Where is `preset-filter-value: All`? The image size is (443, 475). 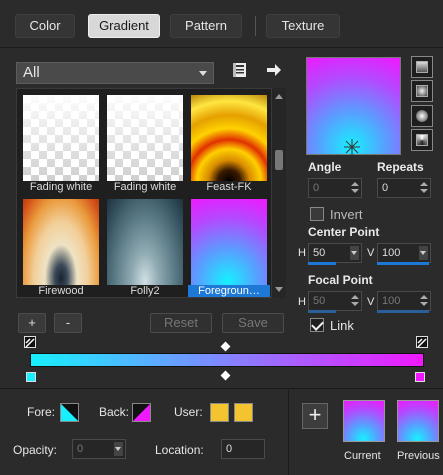
preset-filter-value: All is located at coordinates (31, 72).